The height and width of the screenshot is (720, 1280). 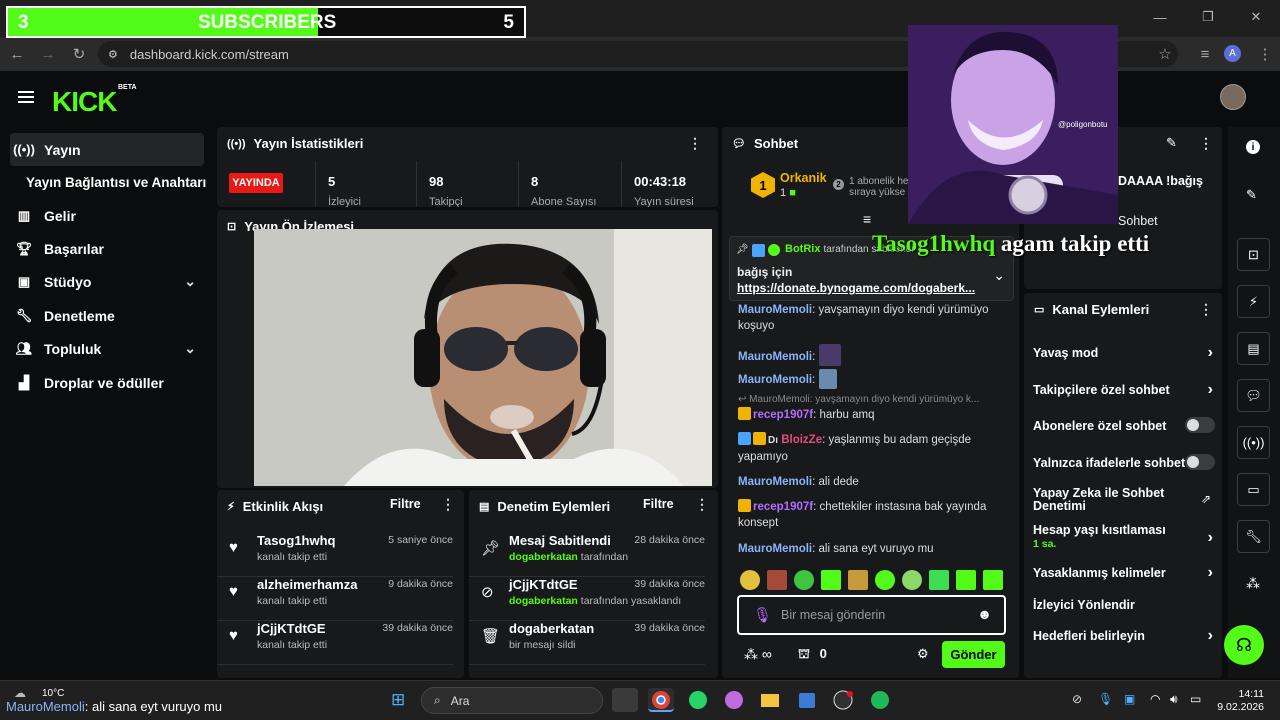 What do you see at coordinates (801, 440) in the screenshot?
I see `chat-username: BloizZe` at bounding box center [801, 440].